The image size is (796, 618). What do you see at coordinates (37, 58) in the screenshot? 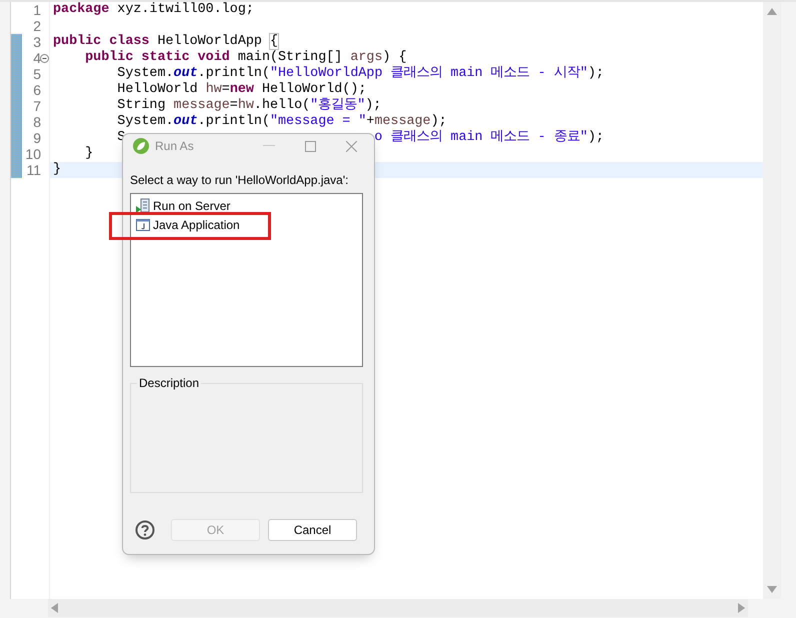
I see `line-number: 4` at bounding box center [37, 58].